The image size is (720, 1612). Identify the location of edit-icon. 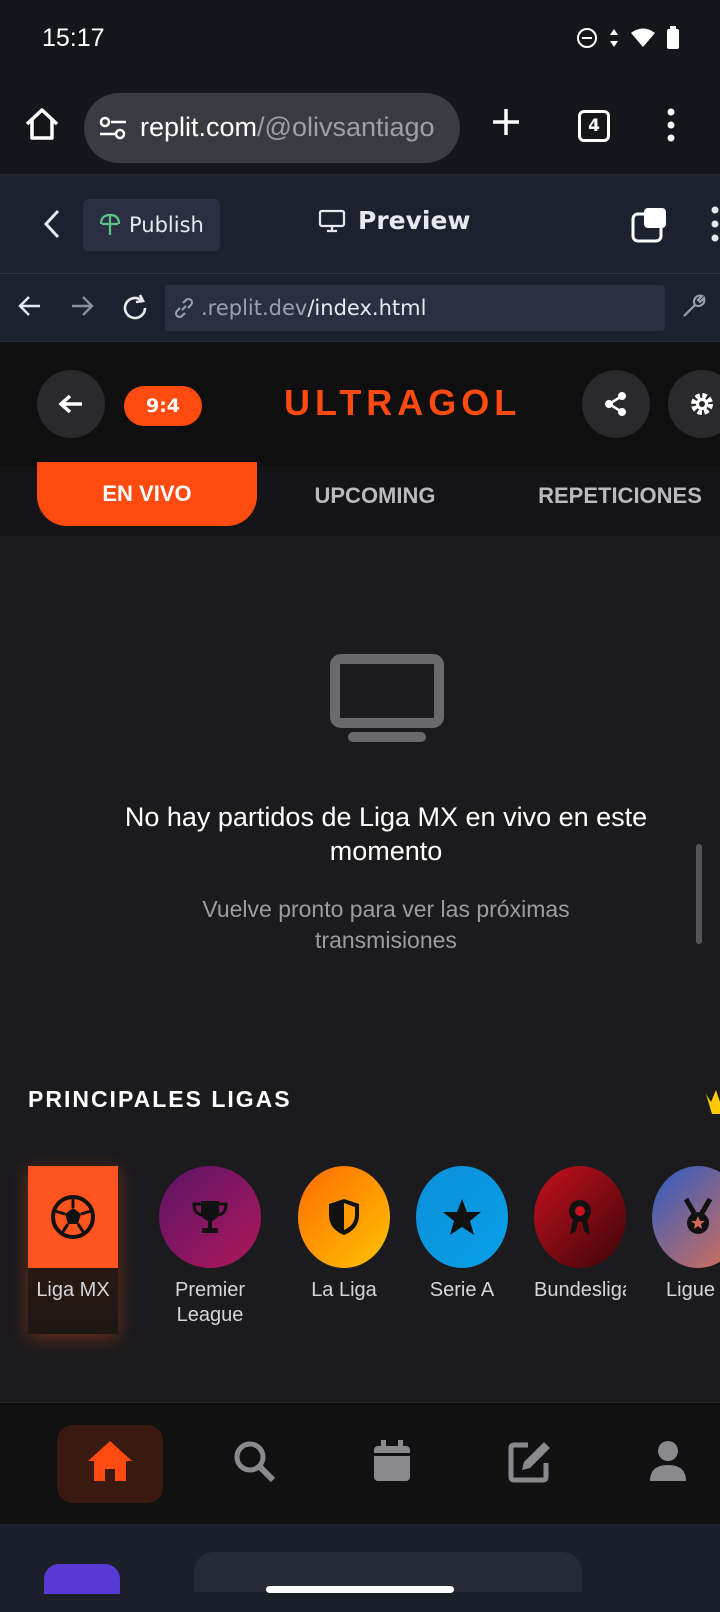
(530, 1461).